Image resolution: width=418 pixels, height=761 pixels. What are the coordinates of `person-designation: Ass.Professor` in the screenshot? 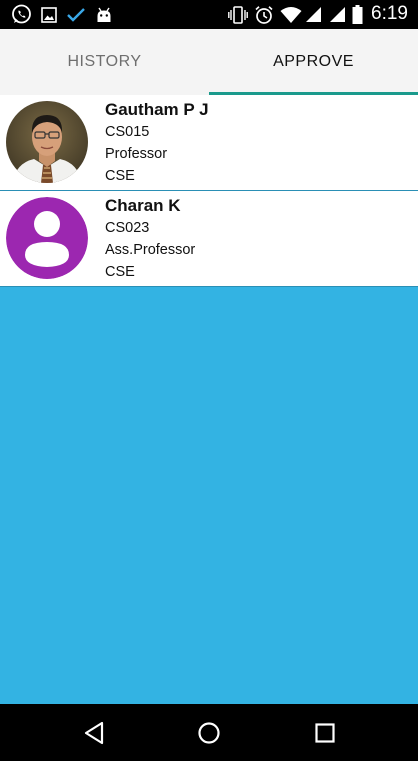 It's located at (150, 250).